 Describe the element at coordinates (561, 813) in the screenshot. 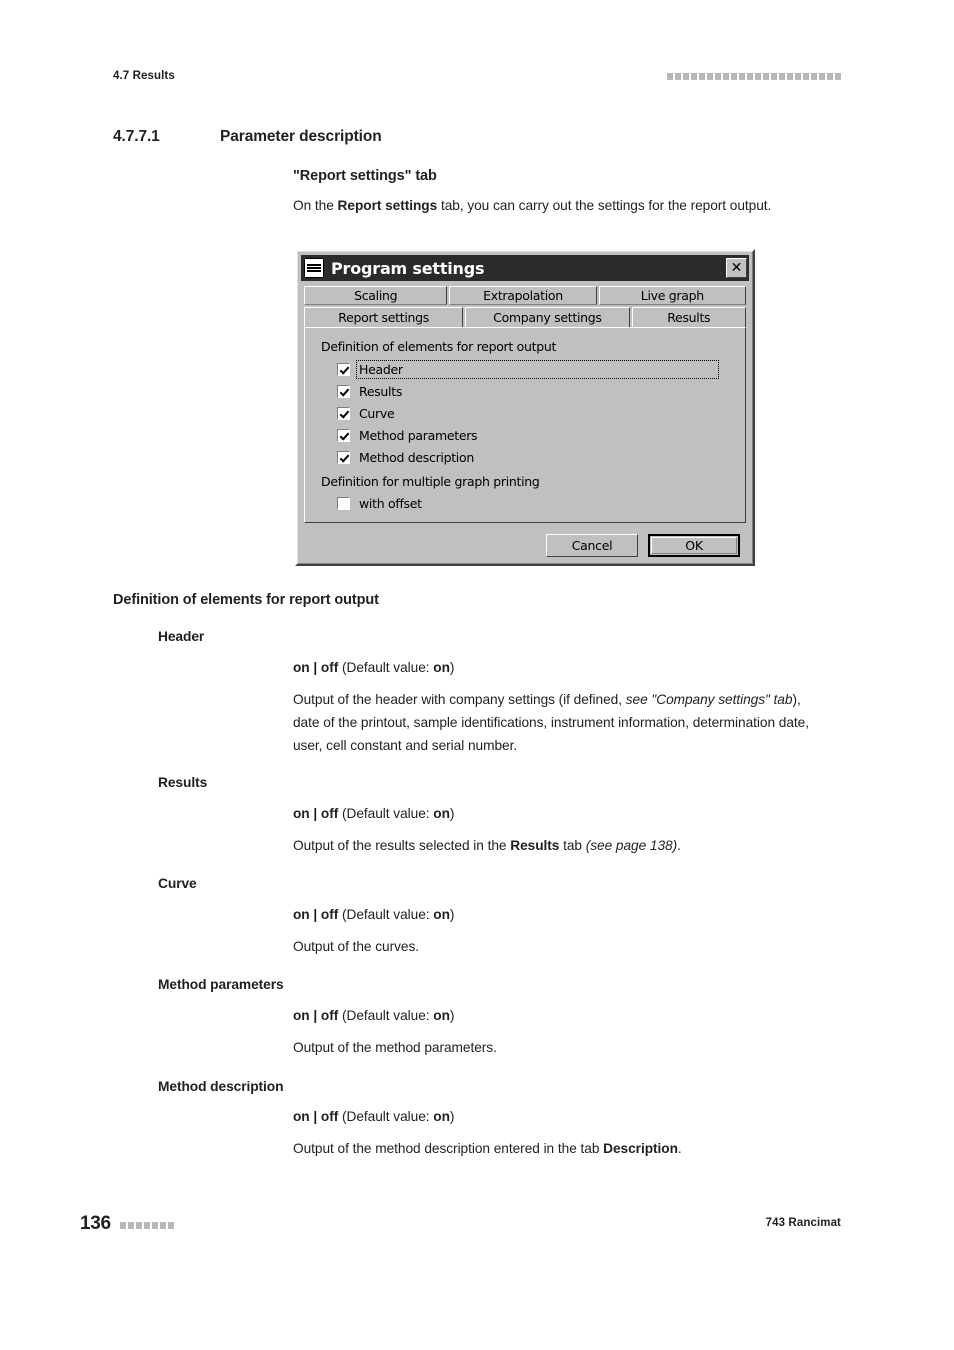

I see `value-line-results: on | off (Default value: on)` at that location.